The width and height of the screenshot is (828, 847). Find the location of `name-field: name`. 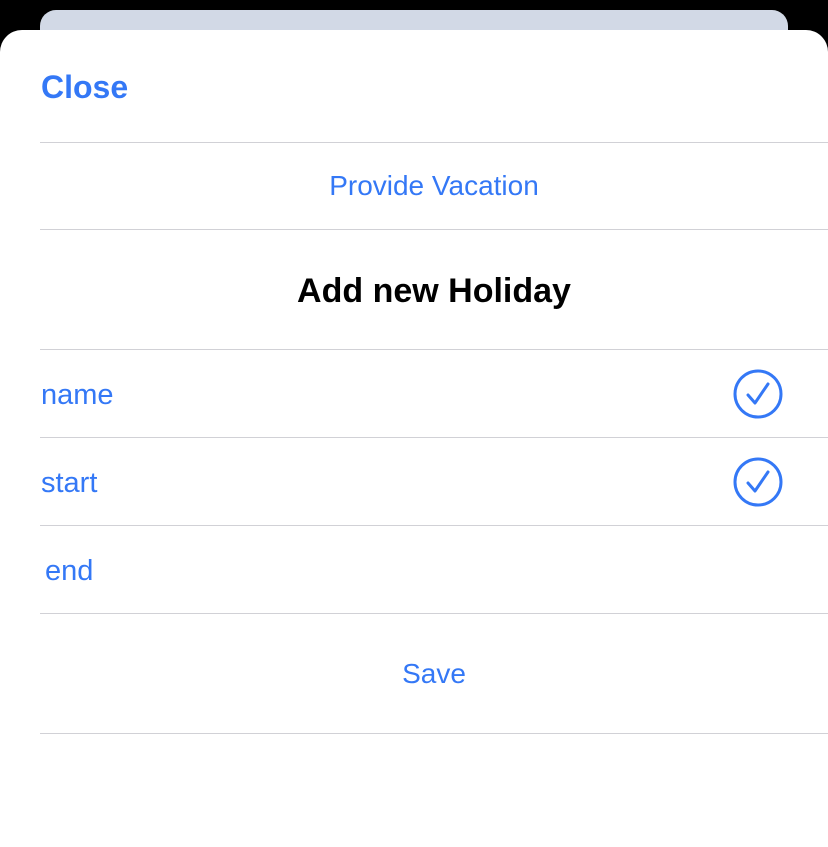

name-field: name is located at coordinates (77, 395).